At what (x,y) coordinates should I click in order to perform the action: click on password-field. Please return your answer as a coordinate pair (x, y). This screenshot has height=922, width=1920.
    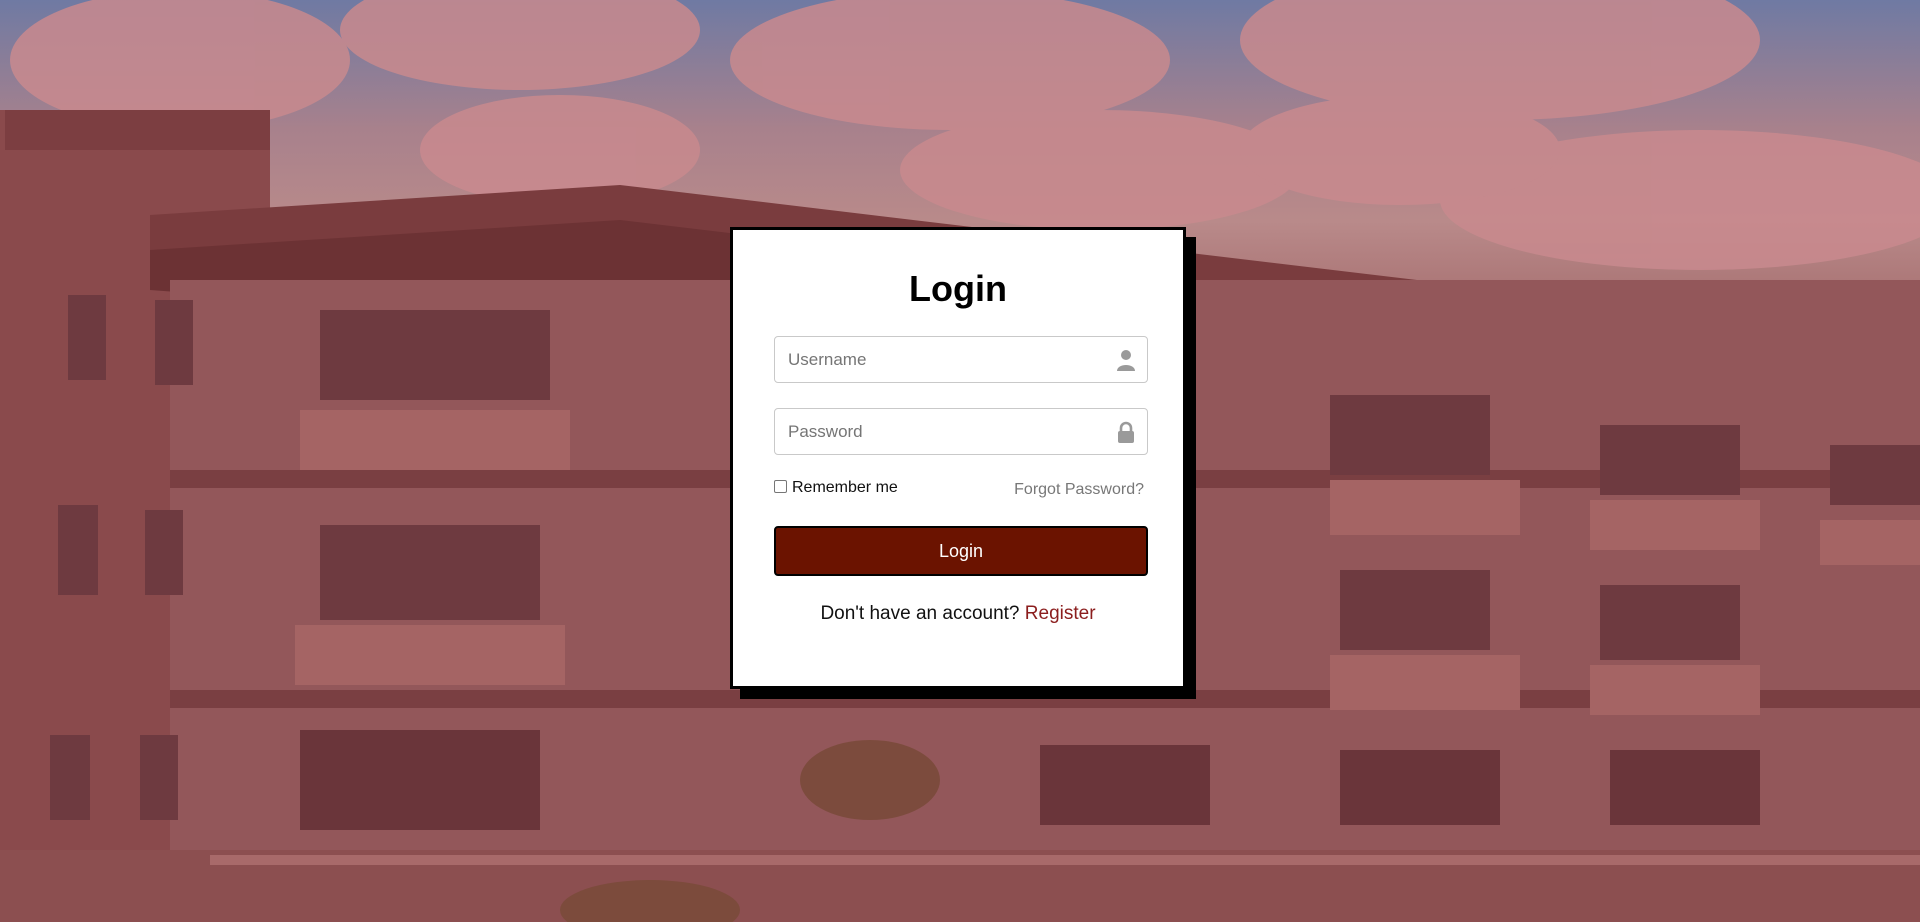
    Looking at the image, I should click on (961, 431).